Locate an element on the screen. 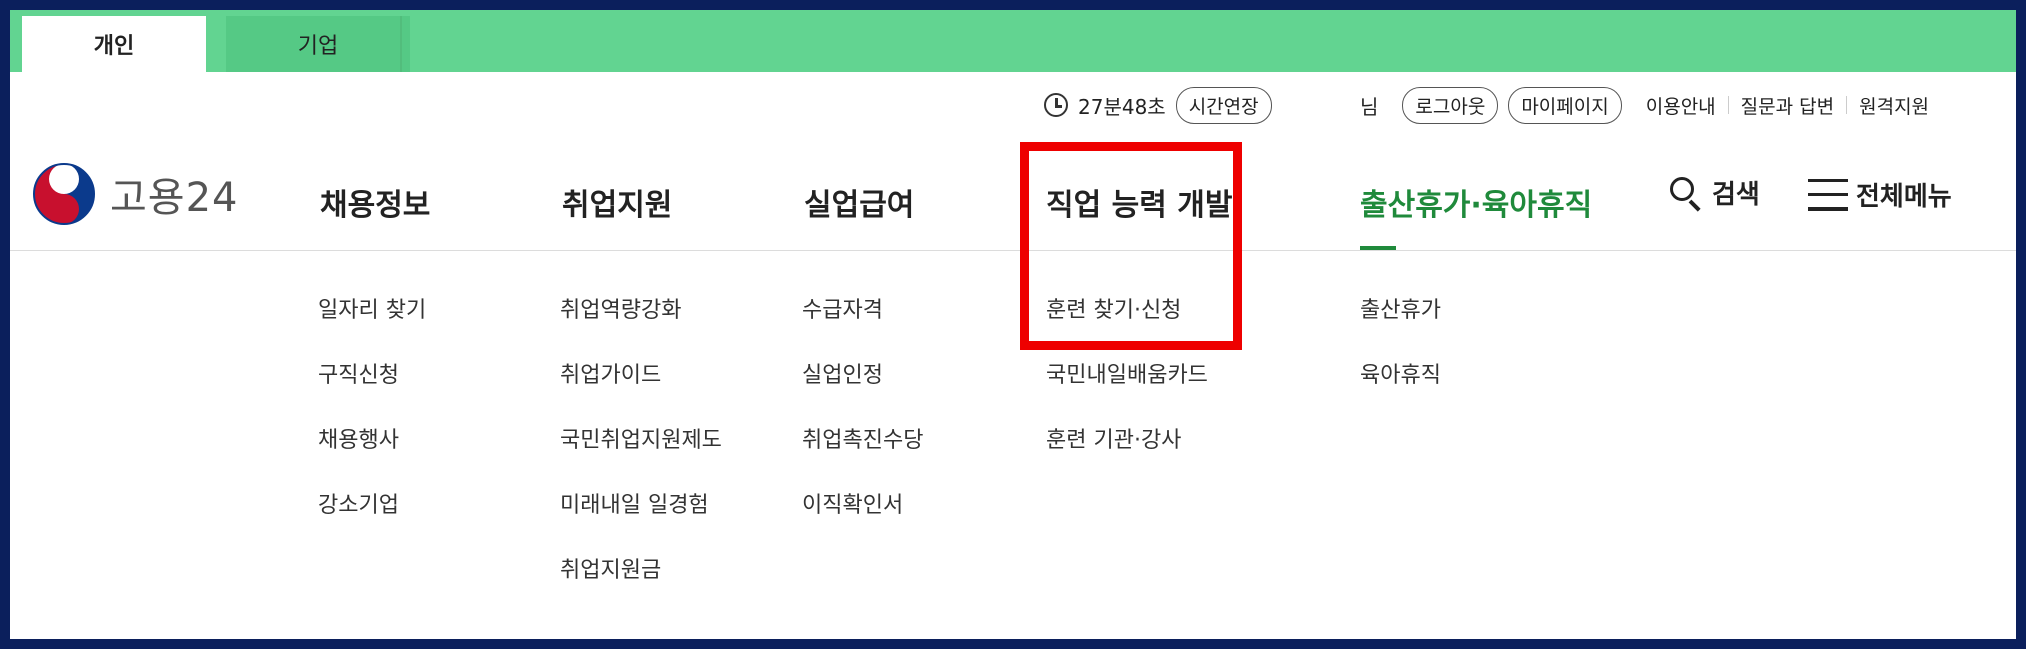  user-name-suffix: 님 is located at coordinates (1369, 106).